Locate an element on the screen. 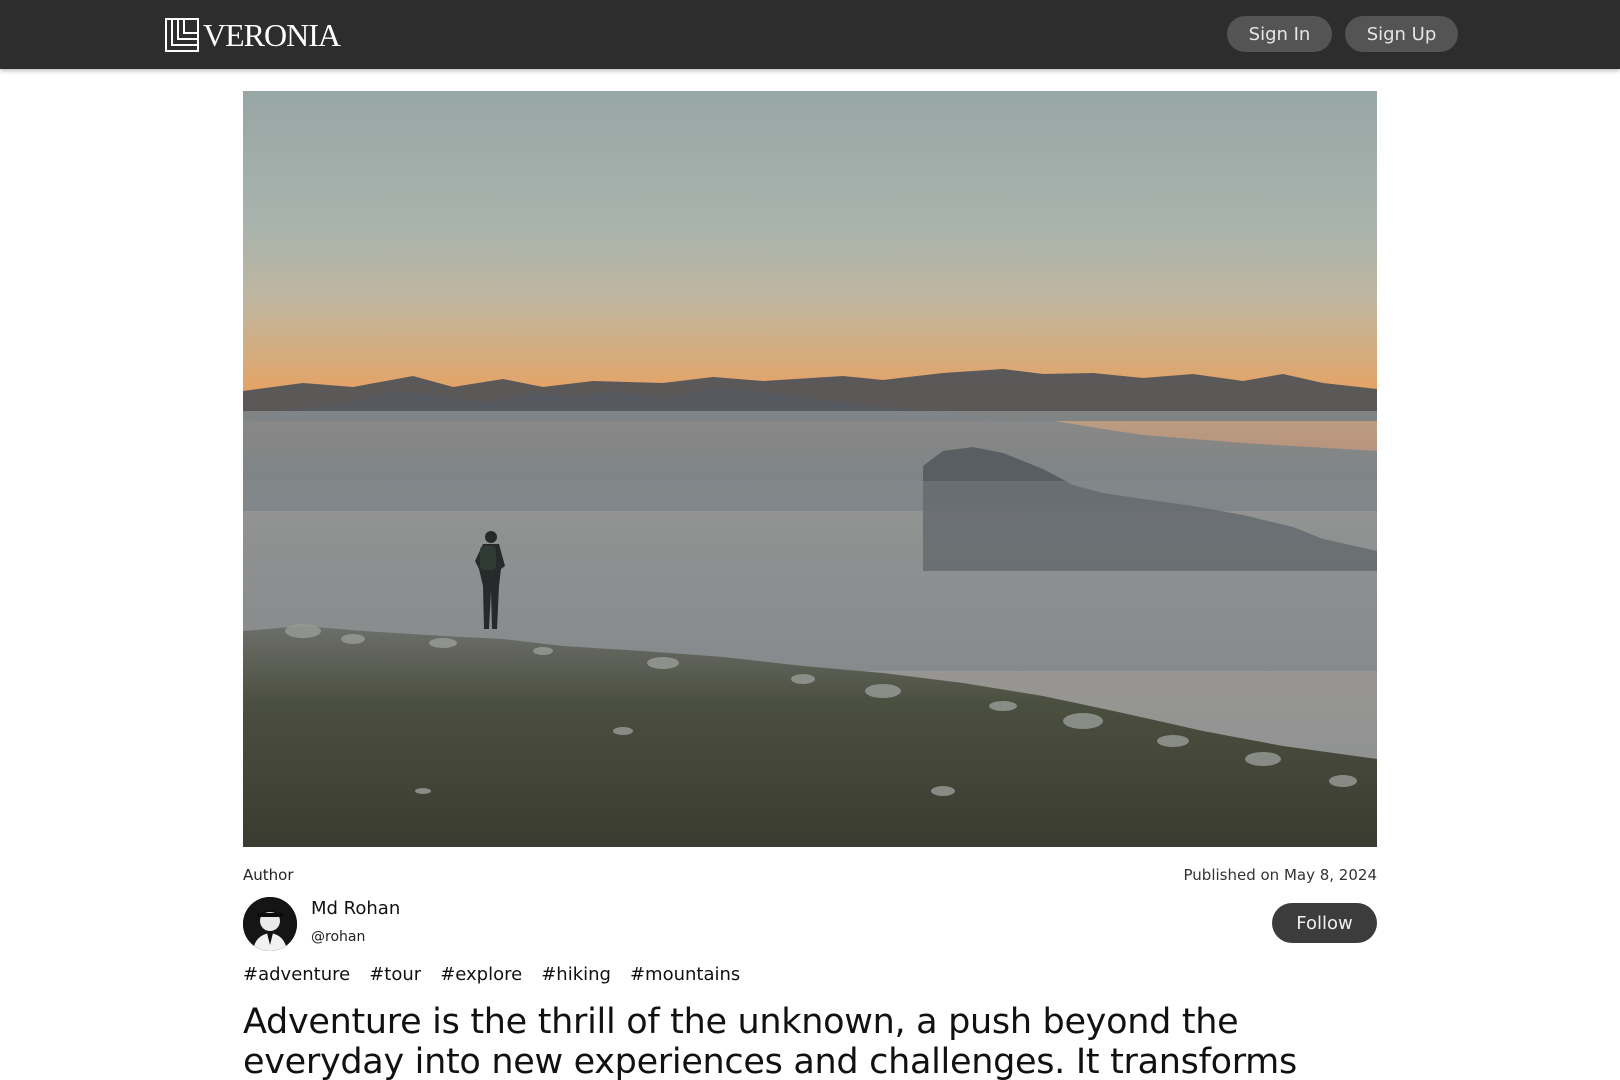 The height and width of the screenshot is (1080, 1620). author-name: Md Rohan is located at coordinates (355, 908).